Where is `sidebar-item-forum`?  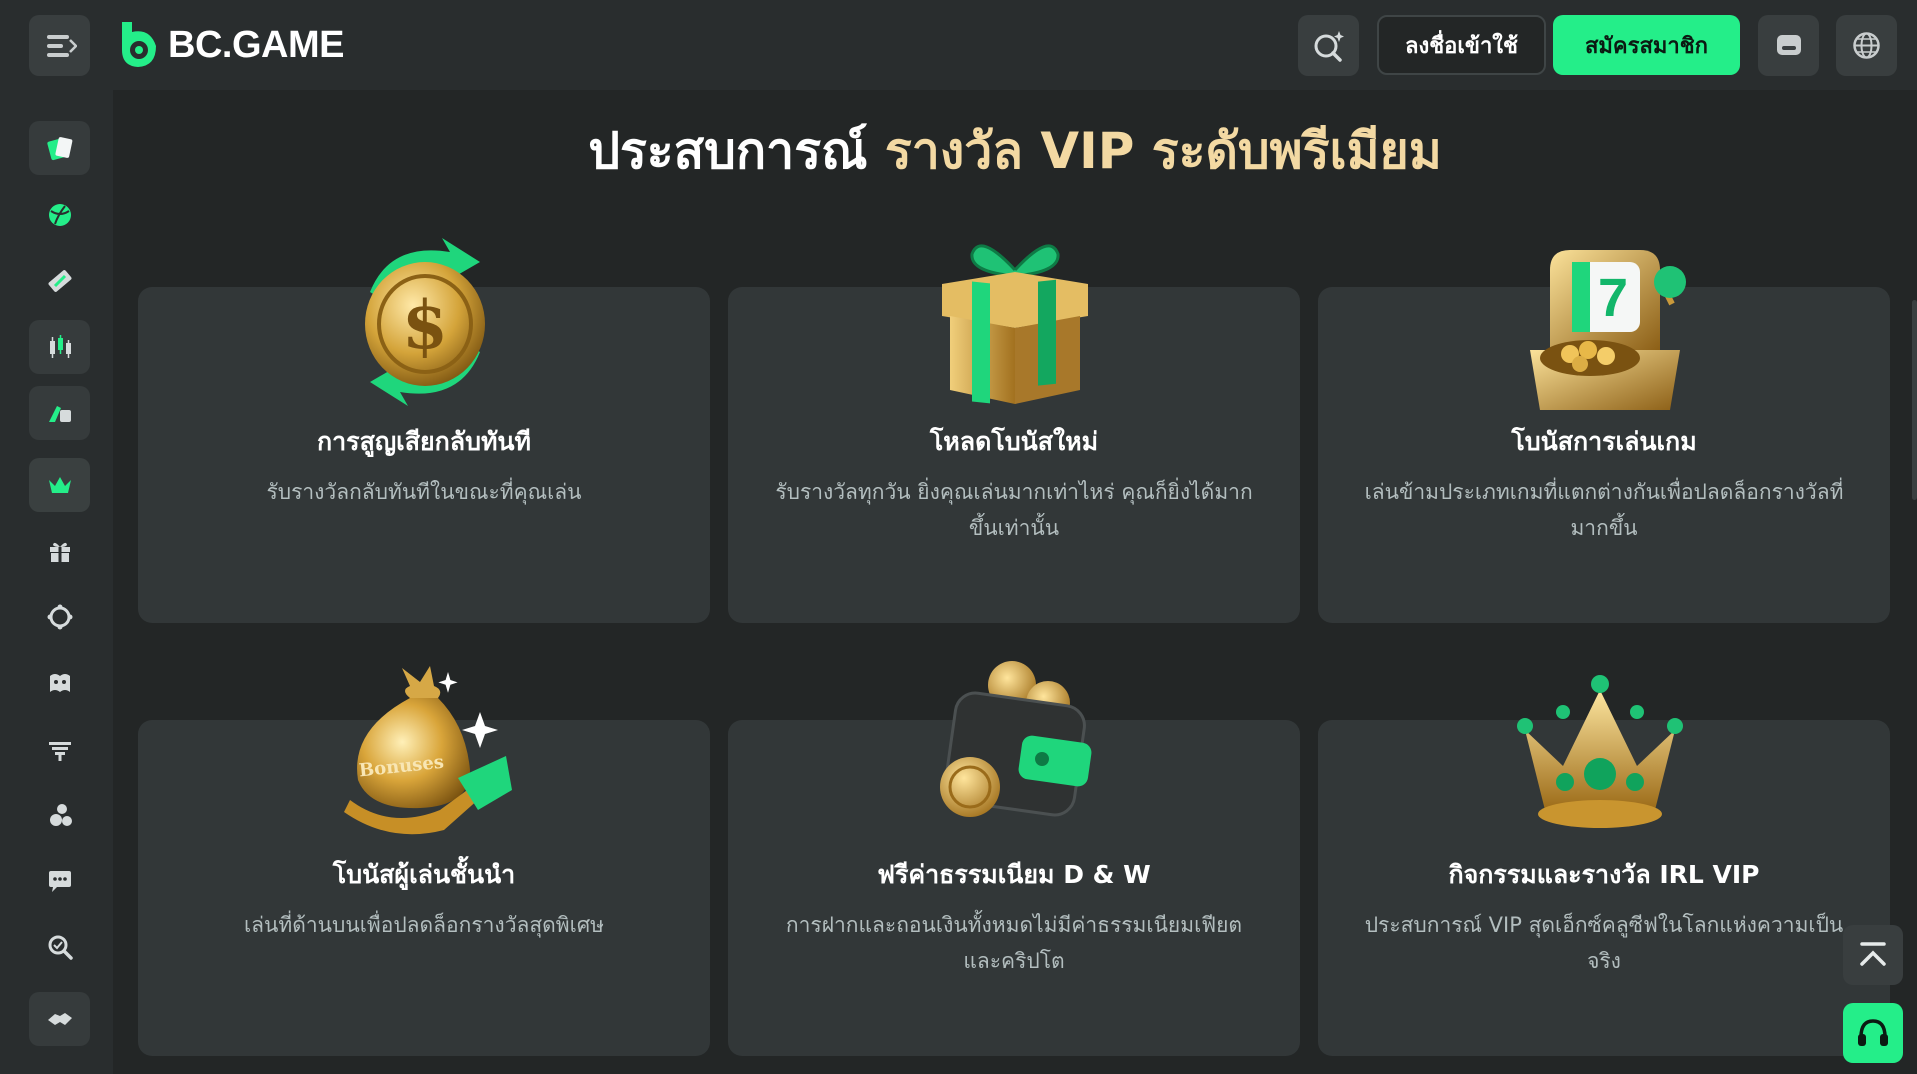 sidebar-item-forum is located at coordinates (59, 881).